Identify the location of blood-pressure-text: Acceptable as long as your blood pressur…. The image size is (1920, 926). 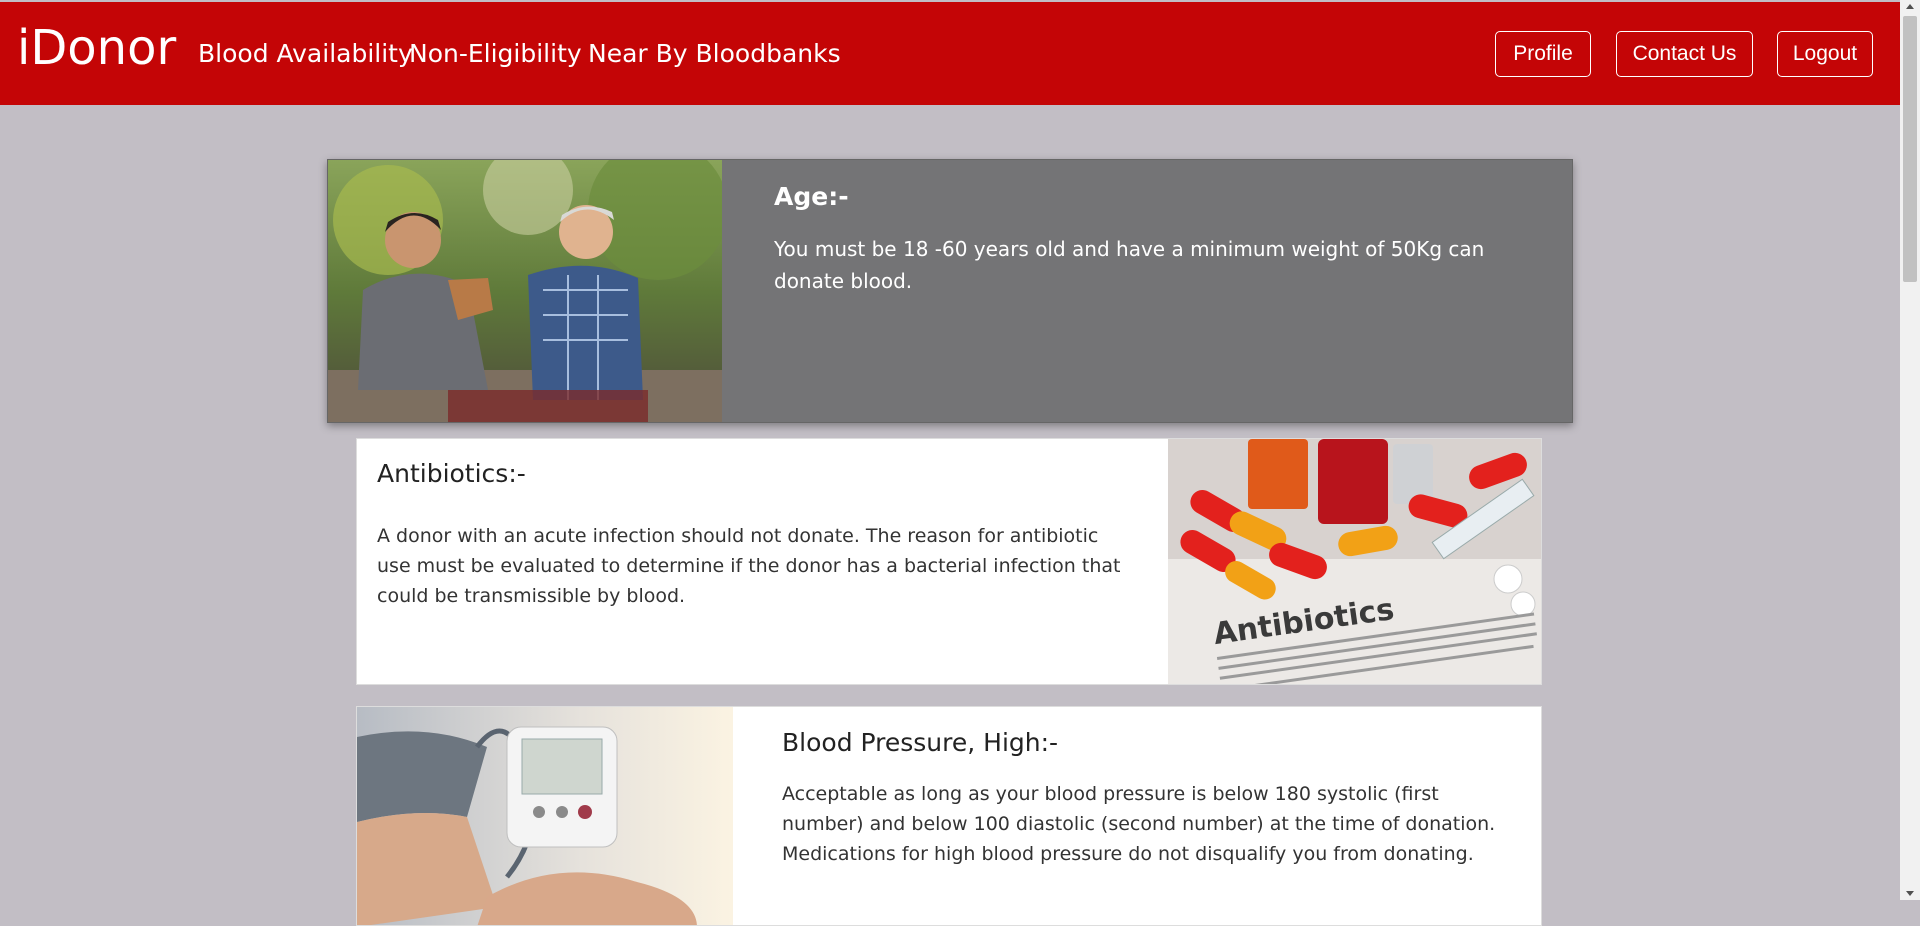
(1139, 824).